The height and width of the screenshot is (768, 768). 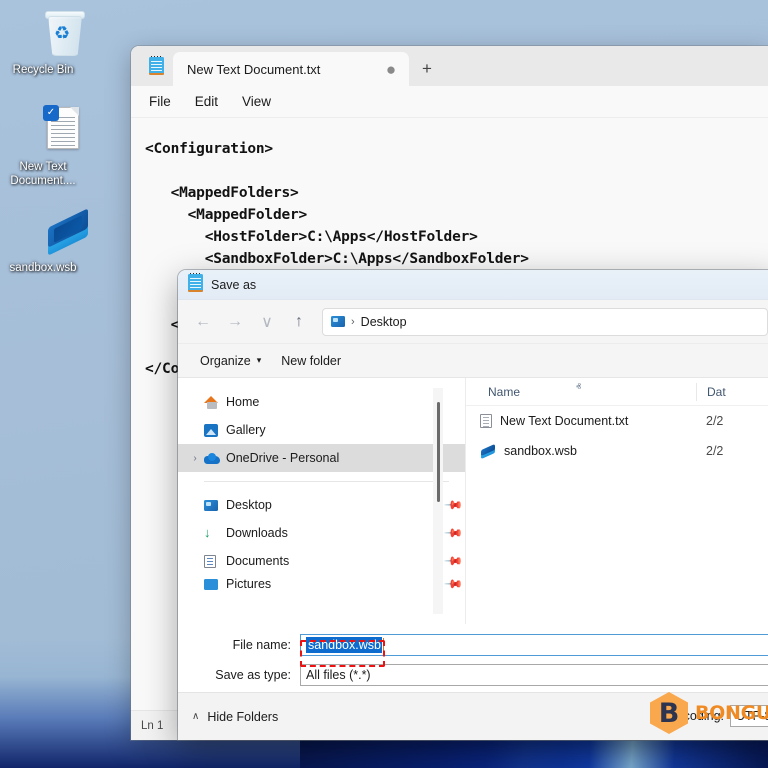 I want to click on address-bar: › Desktop, so click(x=545, y=321).